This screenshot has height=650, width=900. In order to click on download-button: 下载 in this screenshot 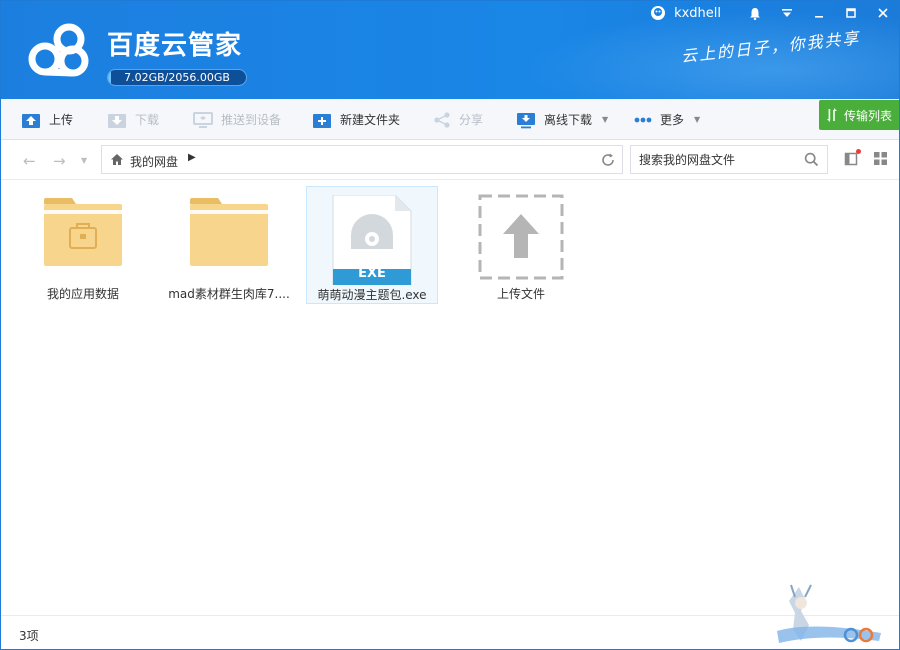, I will do `click(133, 119)`.